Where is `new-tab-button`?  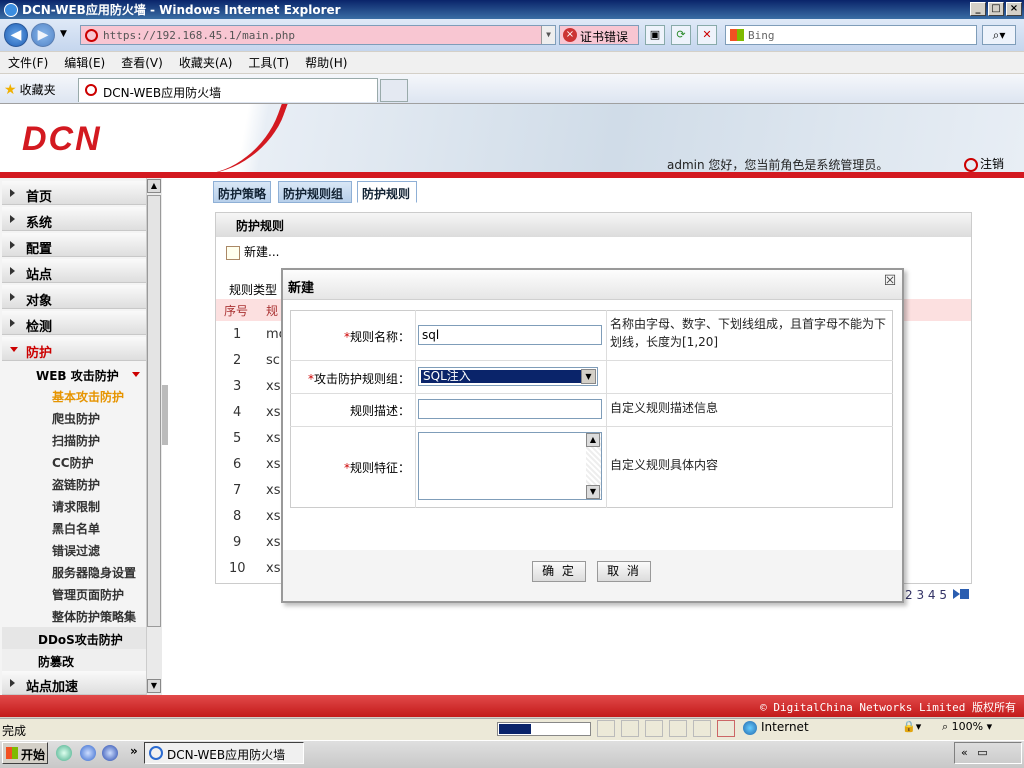 new-tab-button is located at coordinates (394, 90).